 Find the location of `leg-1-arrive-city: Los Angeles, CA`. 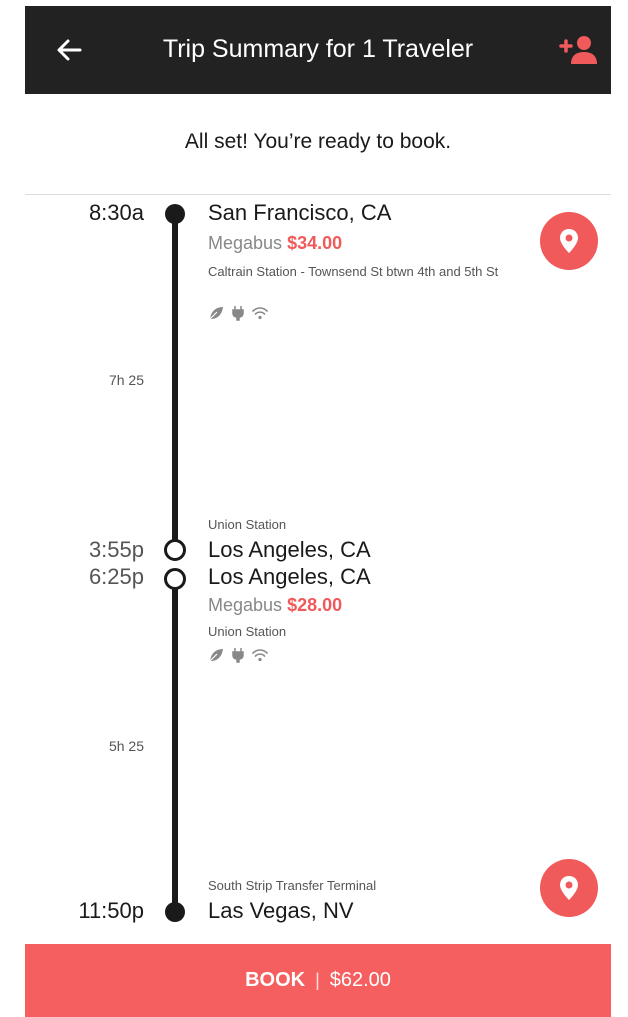

leg-1-arrive-city: Los Angeles, CA is located at coordinates (289, 549).